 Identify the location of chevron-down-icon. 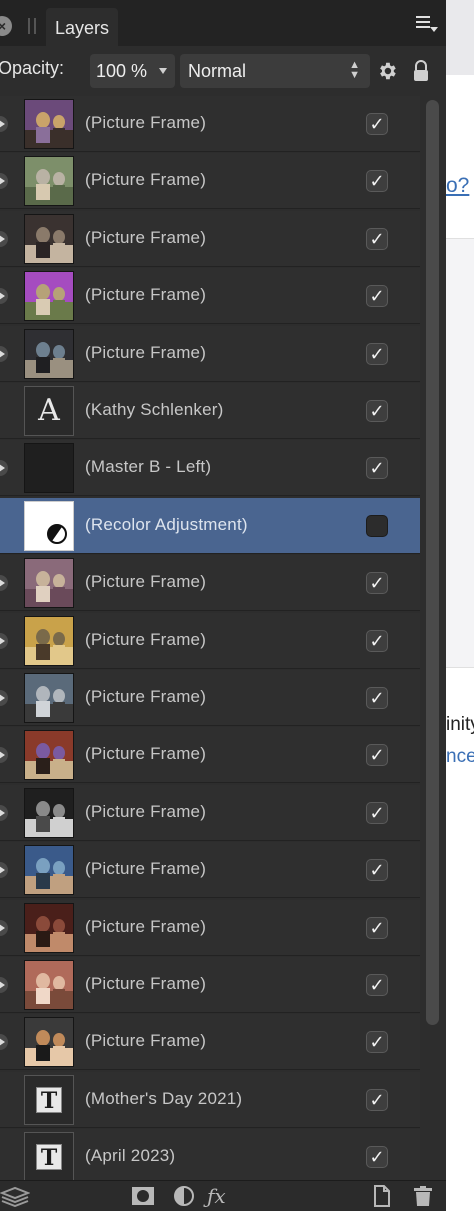
(163, 71).